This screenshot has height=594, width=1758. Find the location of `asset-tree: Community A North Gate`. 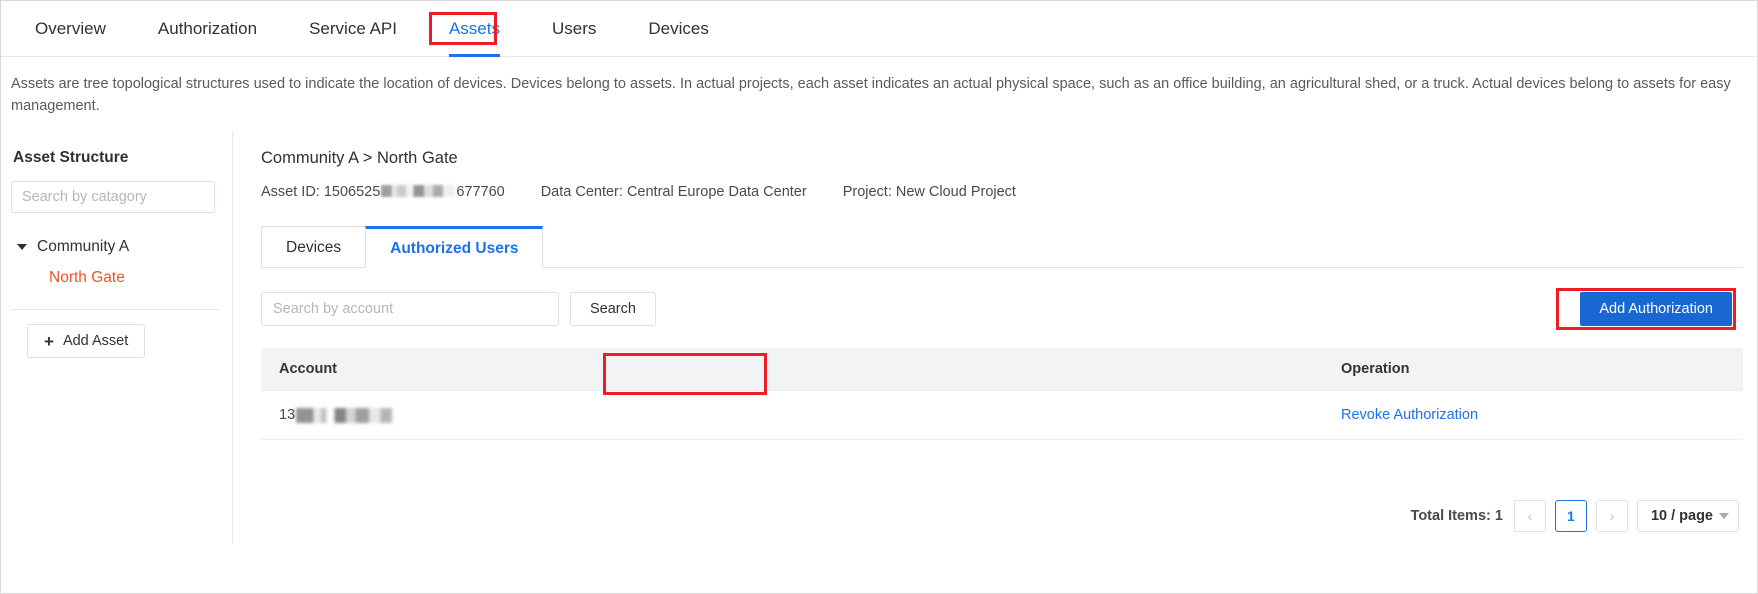

asset-tree: Community A North Gate is located at coordinates (115, 264).